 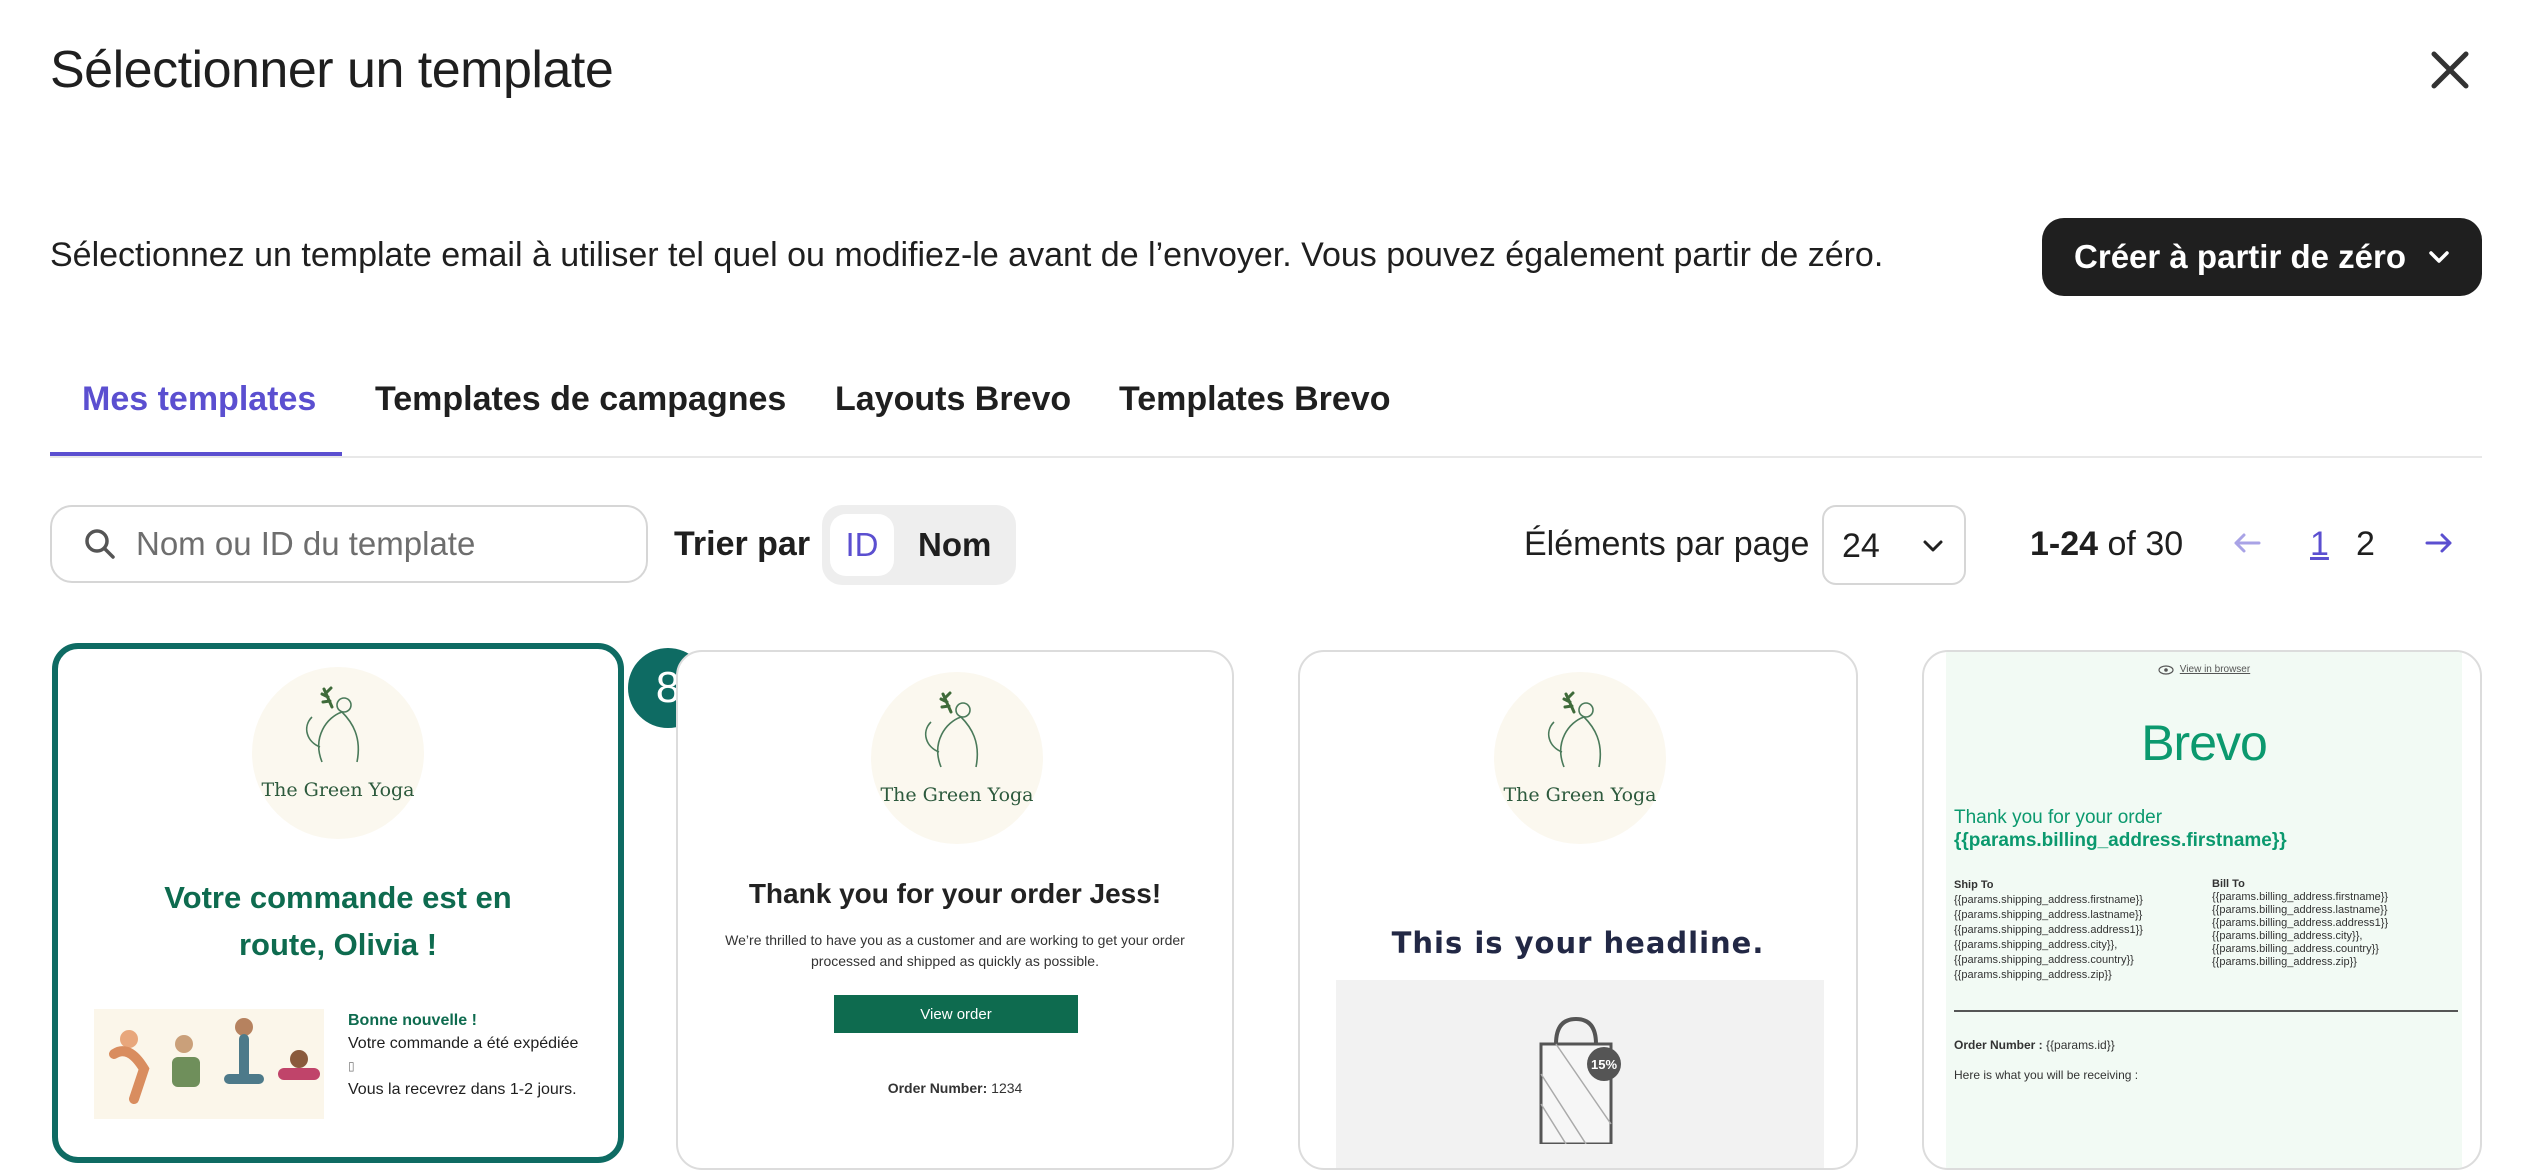 I want to click on shipped-text: Votre commande a été expédiée, so click(x=463, y=1043).